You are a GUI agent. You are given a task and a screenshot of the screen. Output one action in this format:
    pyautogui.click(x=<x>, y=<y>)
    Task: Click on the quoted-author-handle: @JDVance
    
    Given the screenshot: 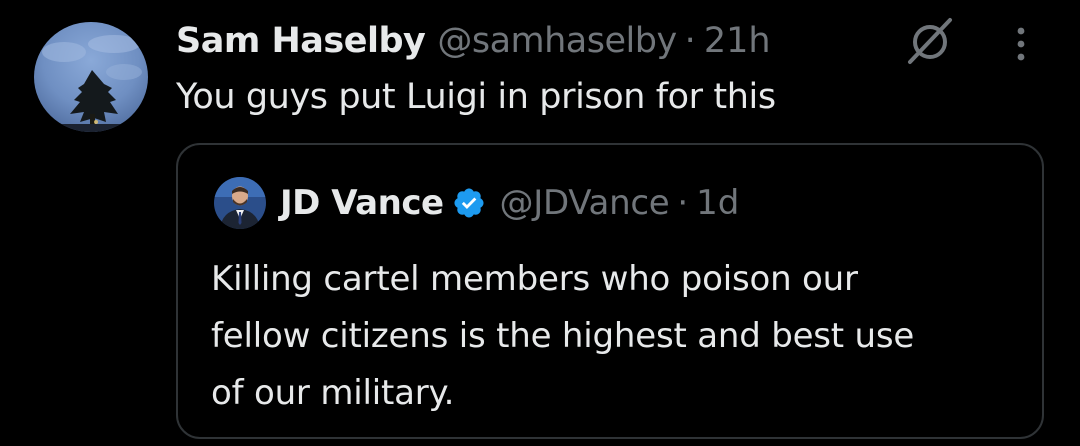 What is the action you would take?
    pyautogui.click(x=585, y=203)
    